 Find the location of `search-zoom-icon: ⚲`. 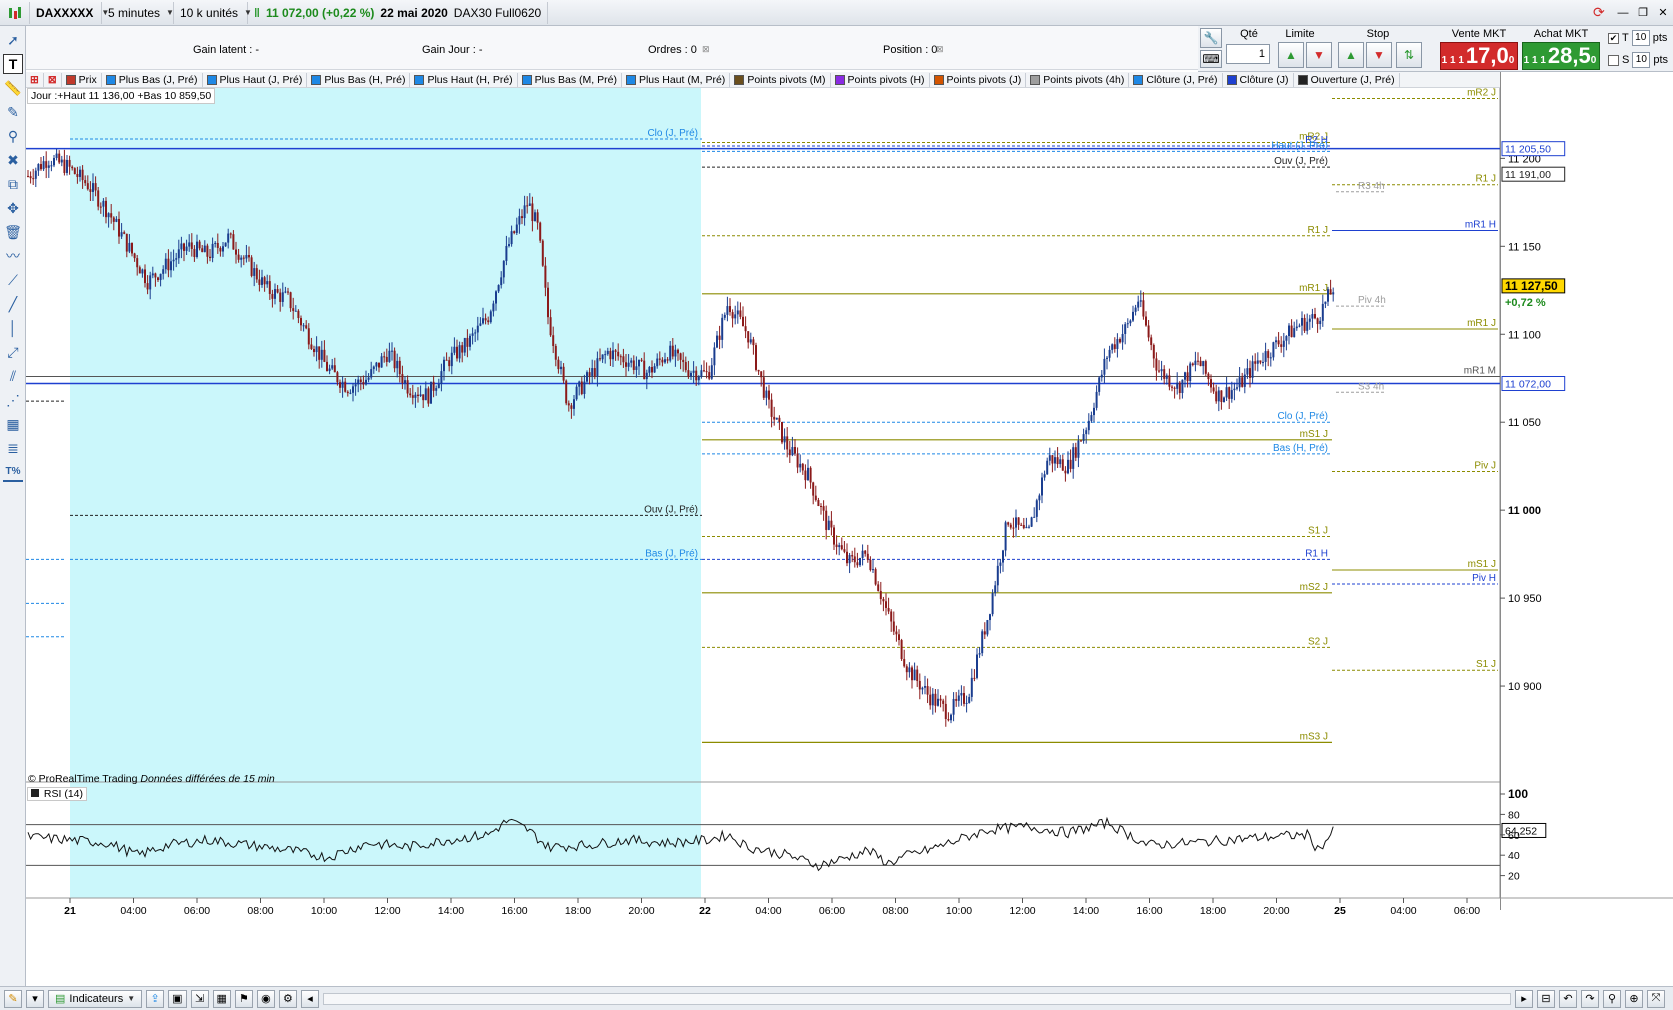

search-zoom-icon: ⚲ is located at coordinates (1612, 998).